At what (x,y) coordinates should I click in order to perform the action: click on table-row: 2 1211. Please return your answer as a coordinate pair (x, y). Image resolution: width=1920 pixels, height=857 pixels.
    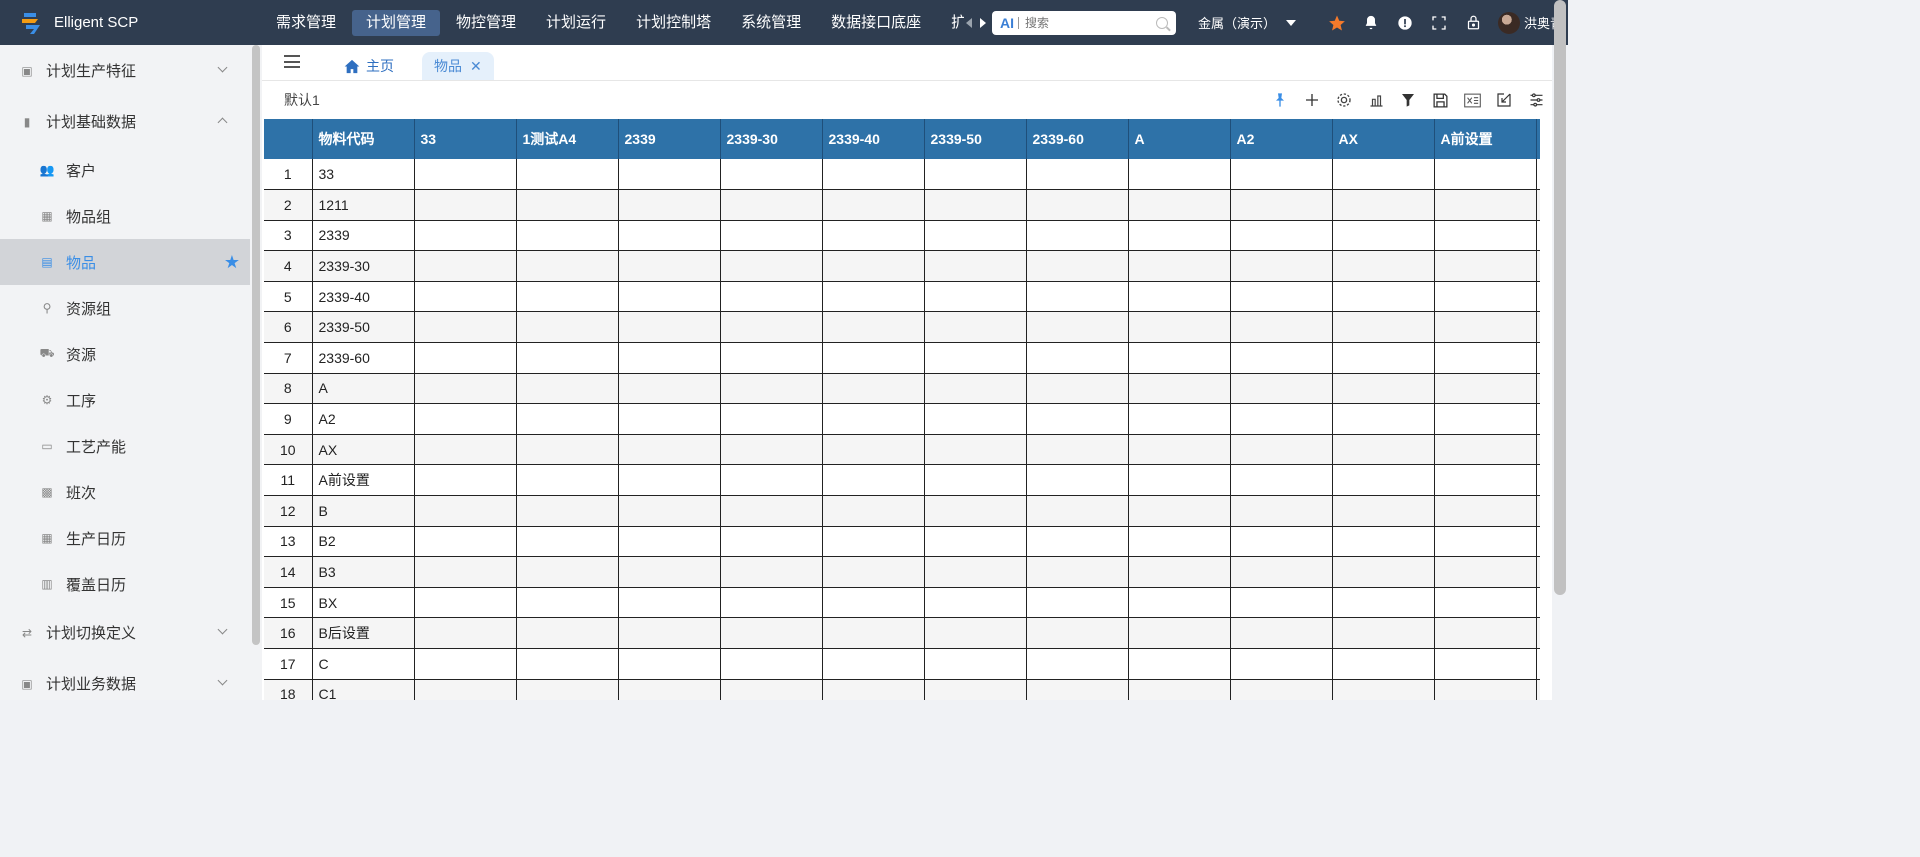
    Looking at the image, I should click on (902, 205).